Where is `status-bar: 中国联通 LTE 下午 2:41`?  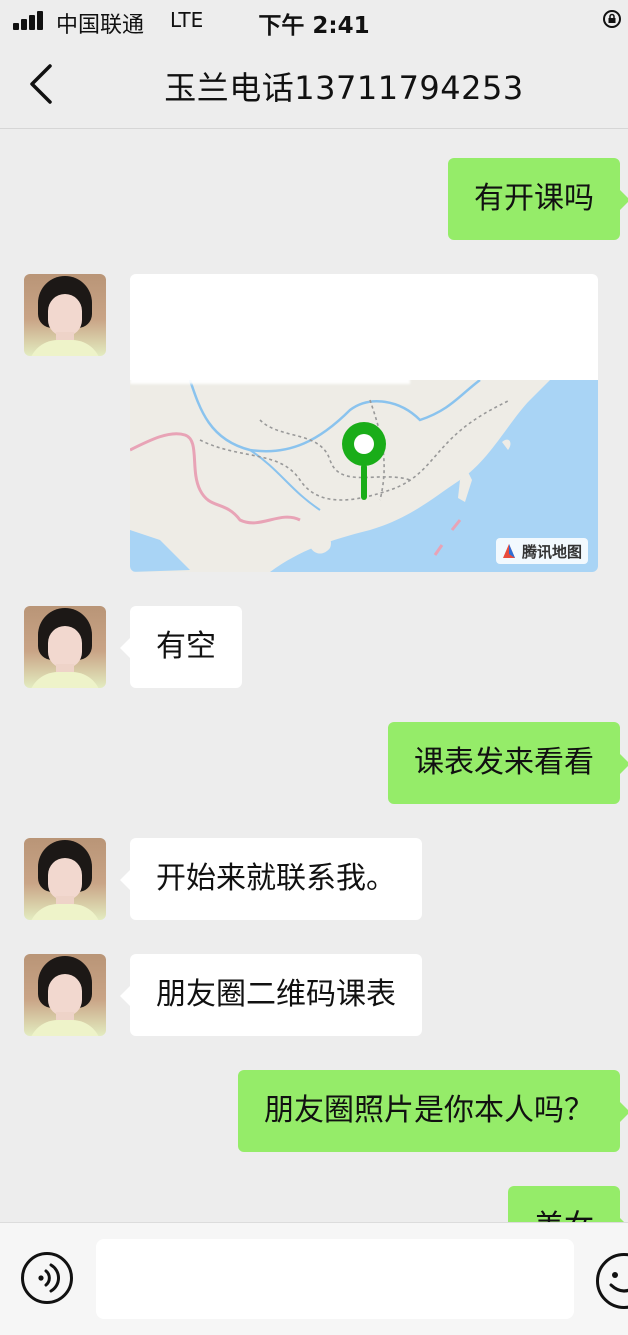 status-bar: 中国联通 LTE 下午 2:41 is located at coordinates (314, 21).